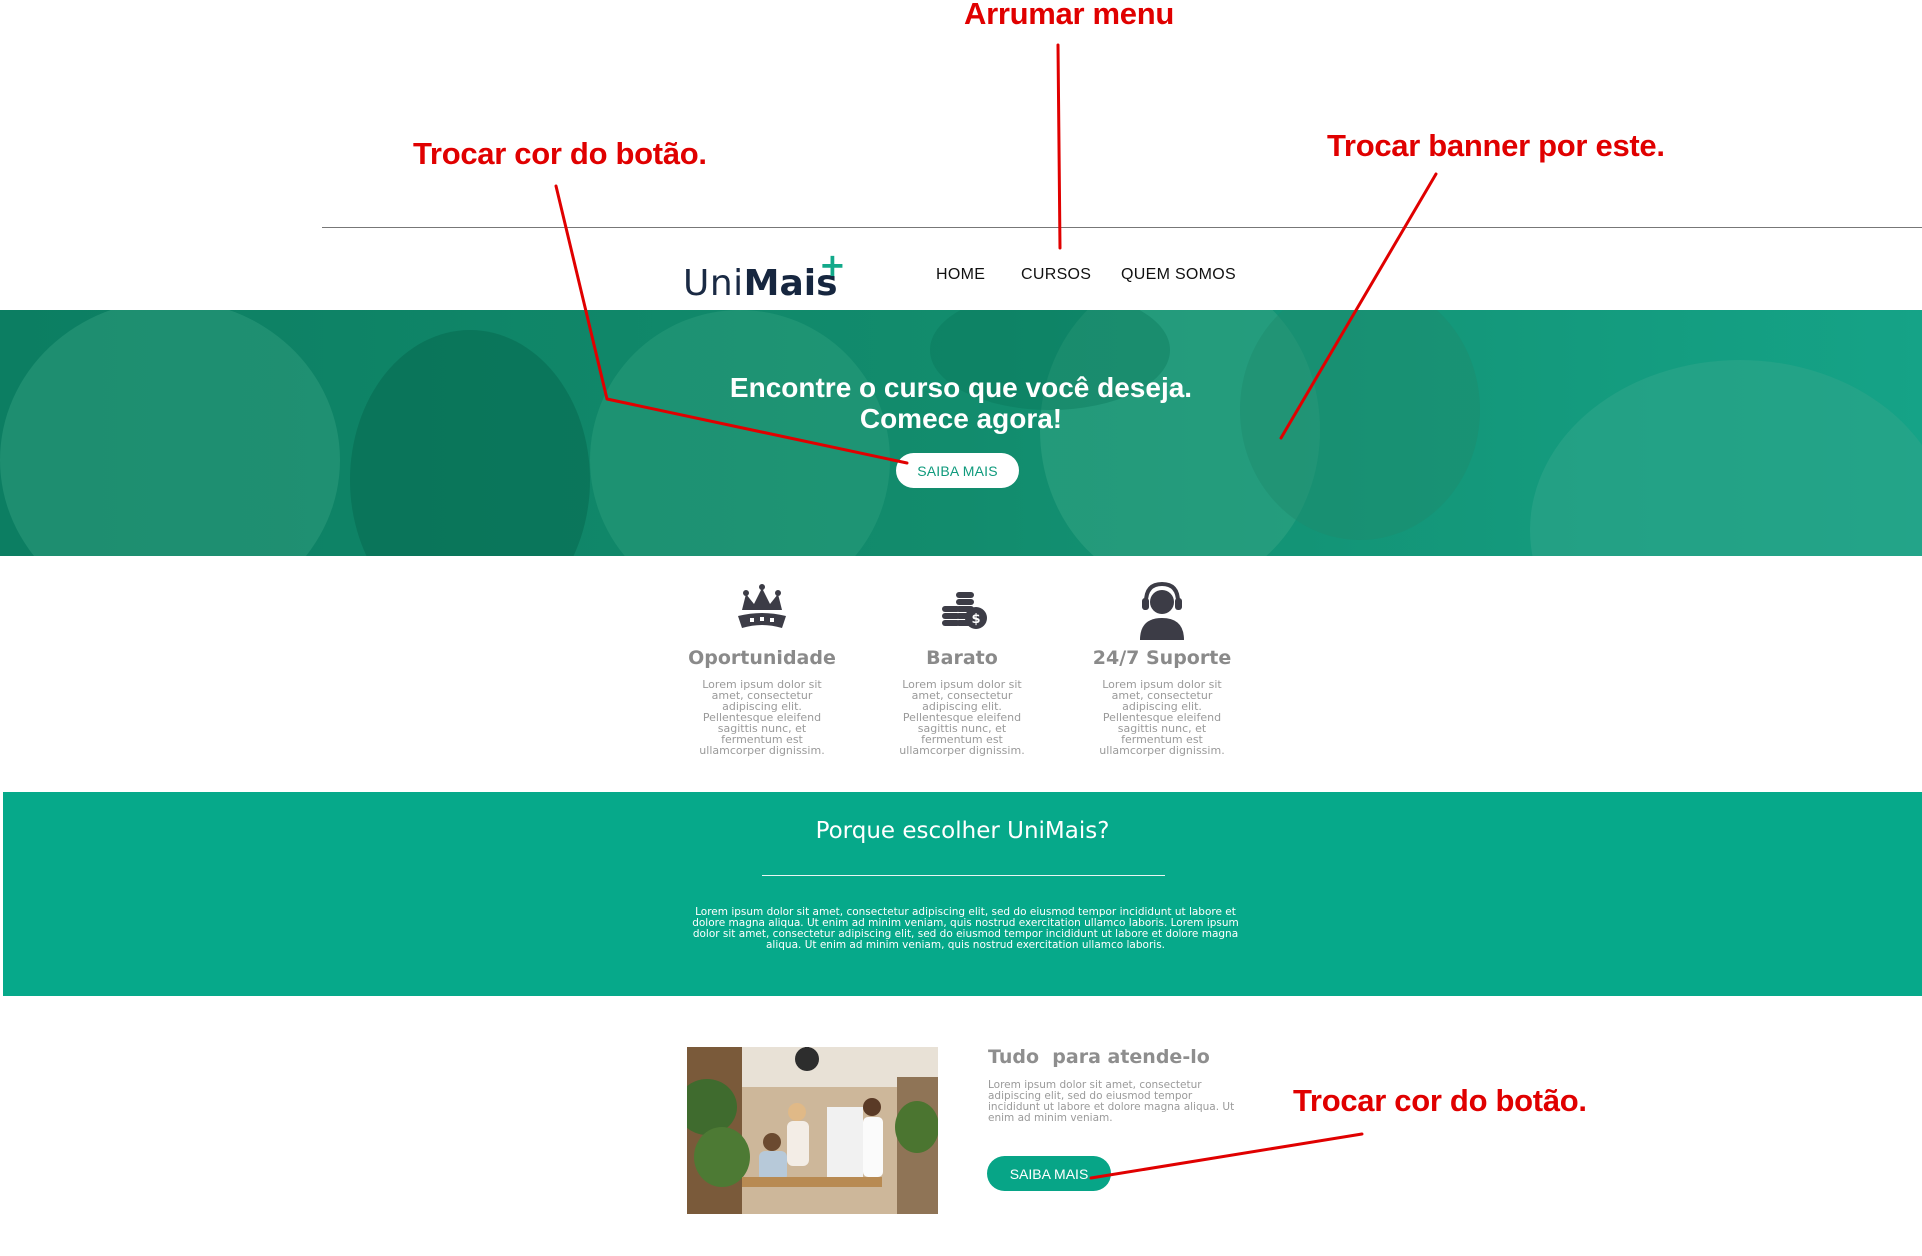  What do you see at coordinates (1049, 1173) in the screenshot?
I see `bottom-saiba-mais-button: SAIBA MAIS` at bounding box center [1049, 1173].